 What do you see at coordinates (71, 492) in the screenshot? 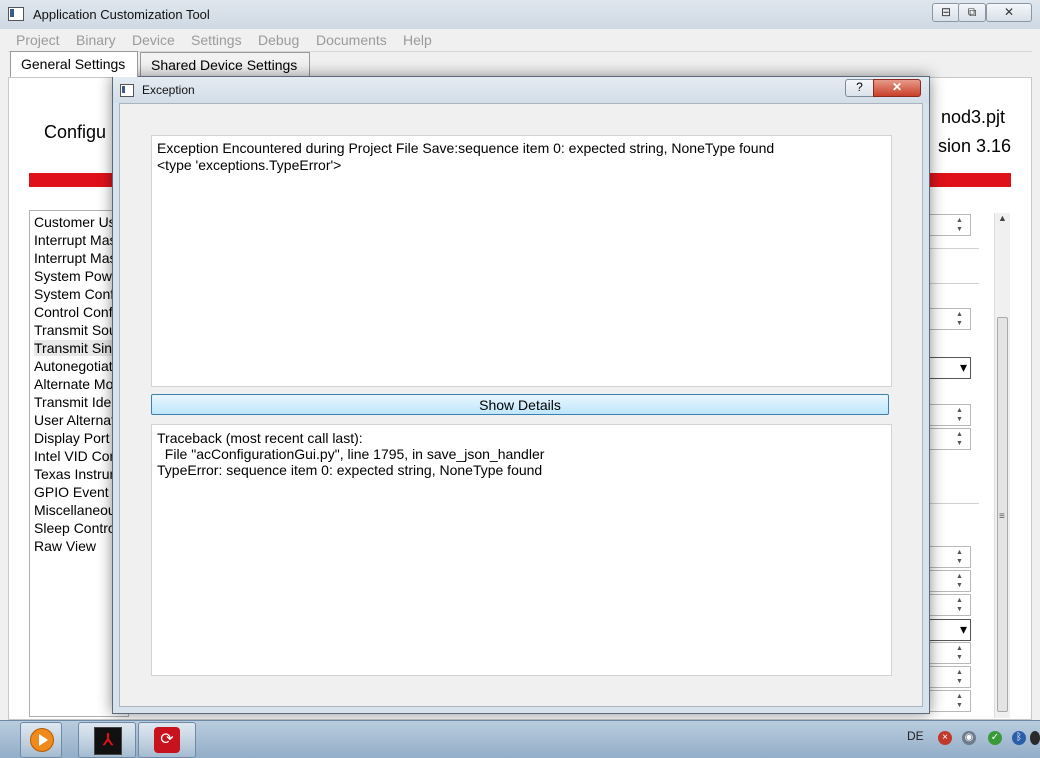
I see `nav-item-gpio-event: GPIO Event` at bounding box center [71, 492].